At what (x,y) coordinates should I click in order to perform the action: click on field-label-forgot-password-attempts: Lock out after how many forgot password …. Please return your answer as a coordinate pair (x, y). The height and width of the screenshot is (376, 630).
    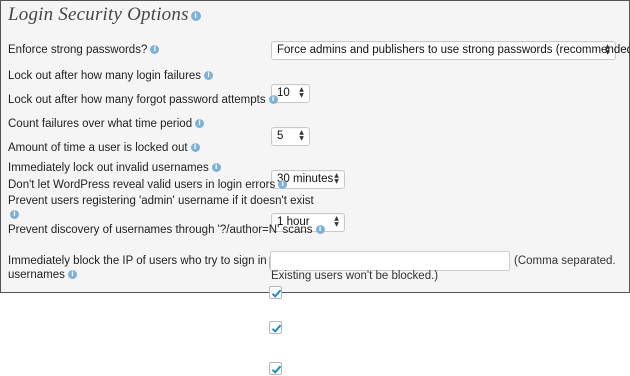
    Looking at the image, I should click on (143, 100).